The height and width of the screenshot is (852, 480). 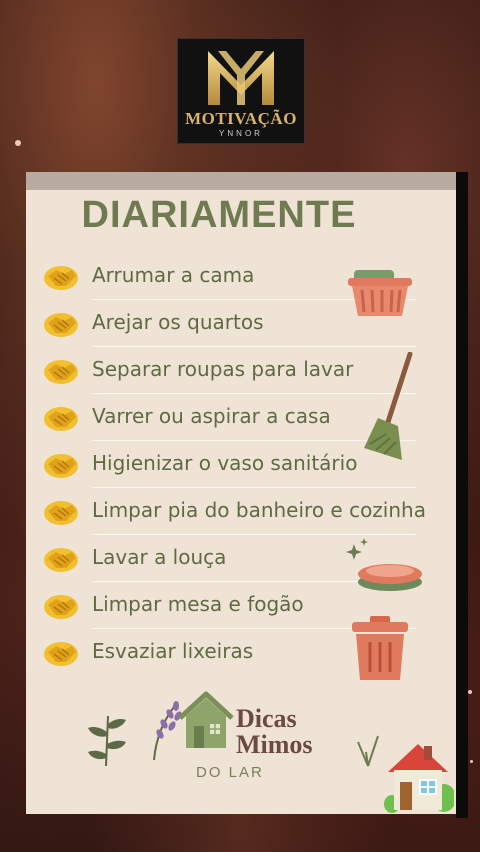 What do you see at coordinates (107, 741) in the screenshot?
I see `leaf-sprig-icon` at bounding box center [107, 741].